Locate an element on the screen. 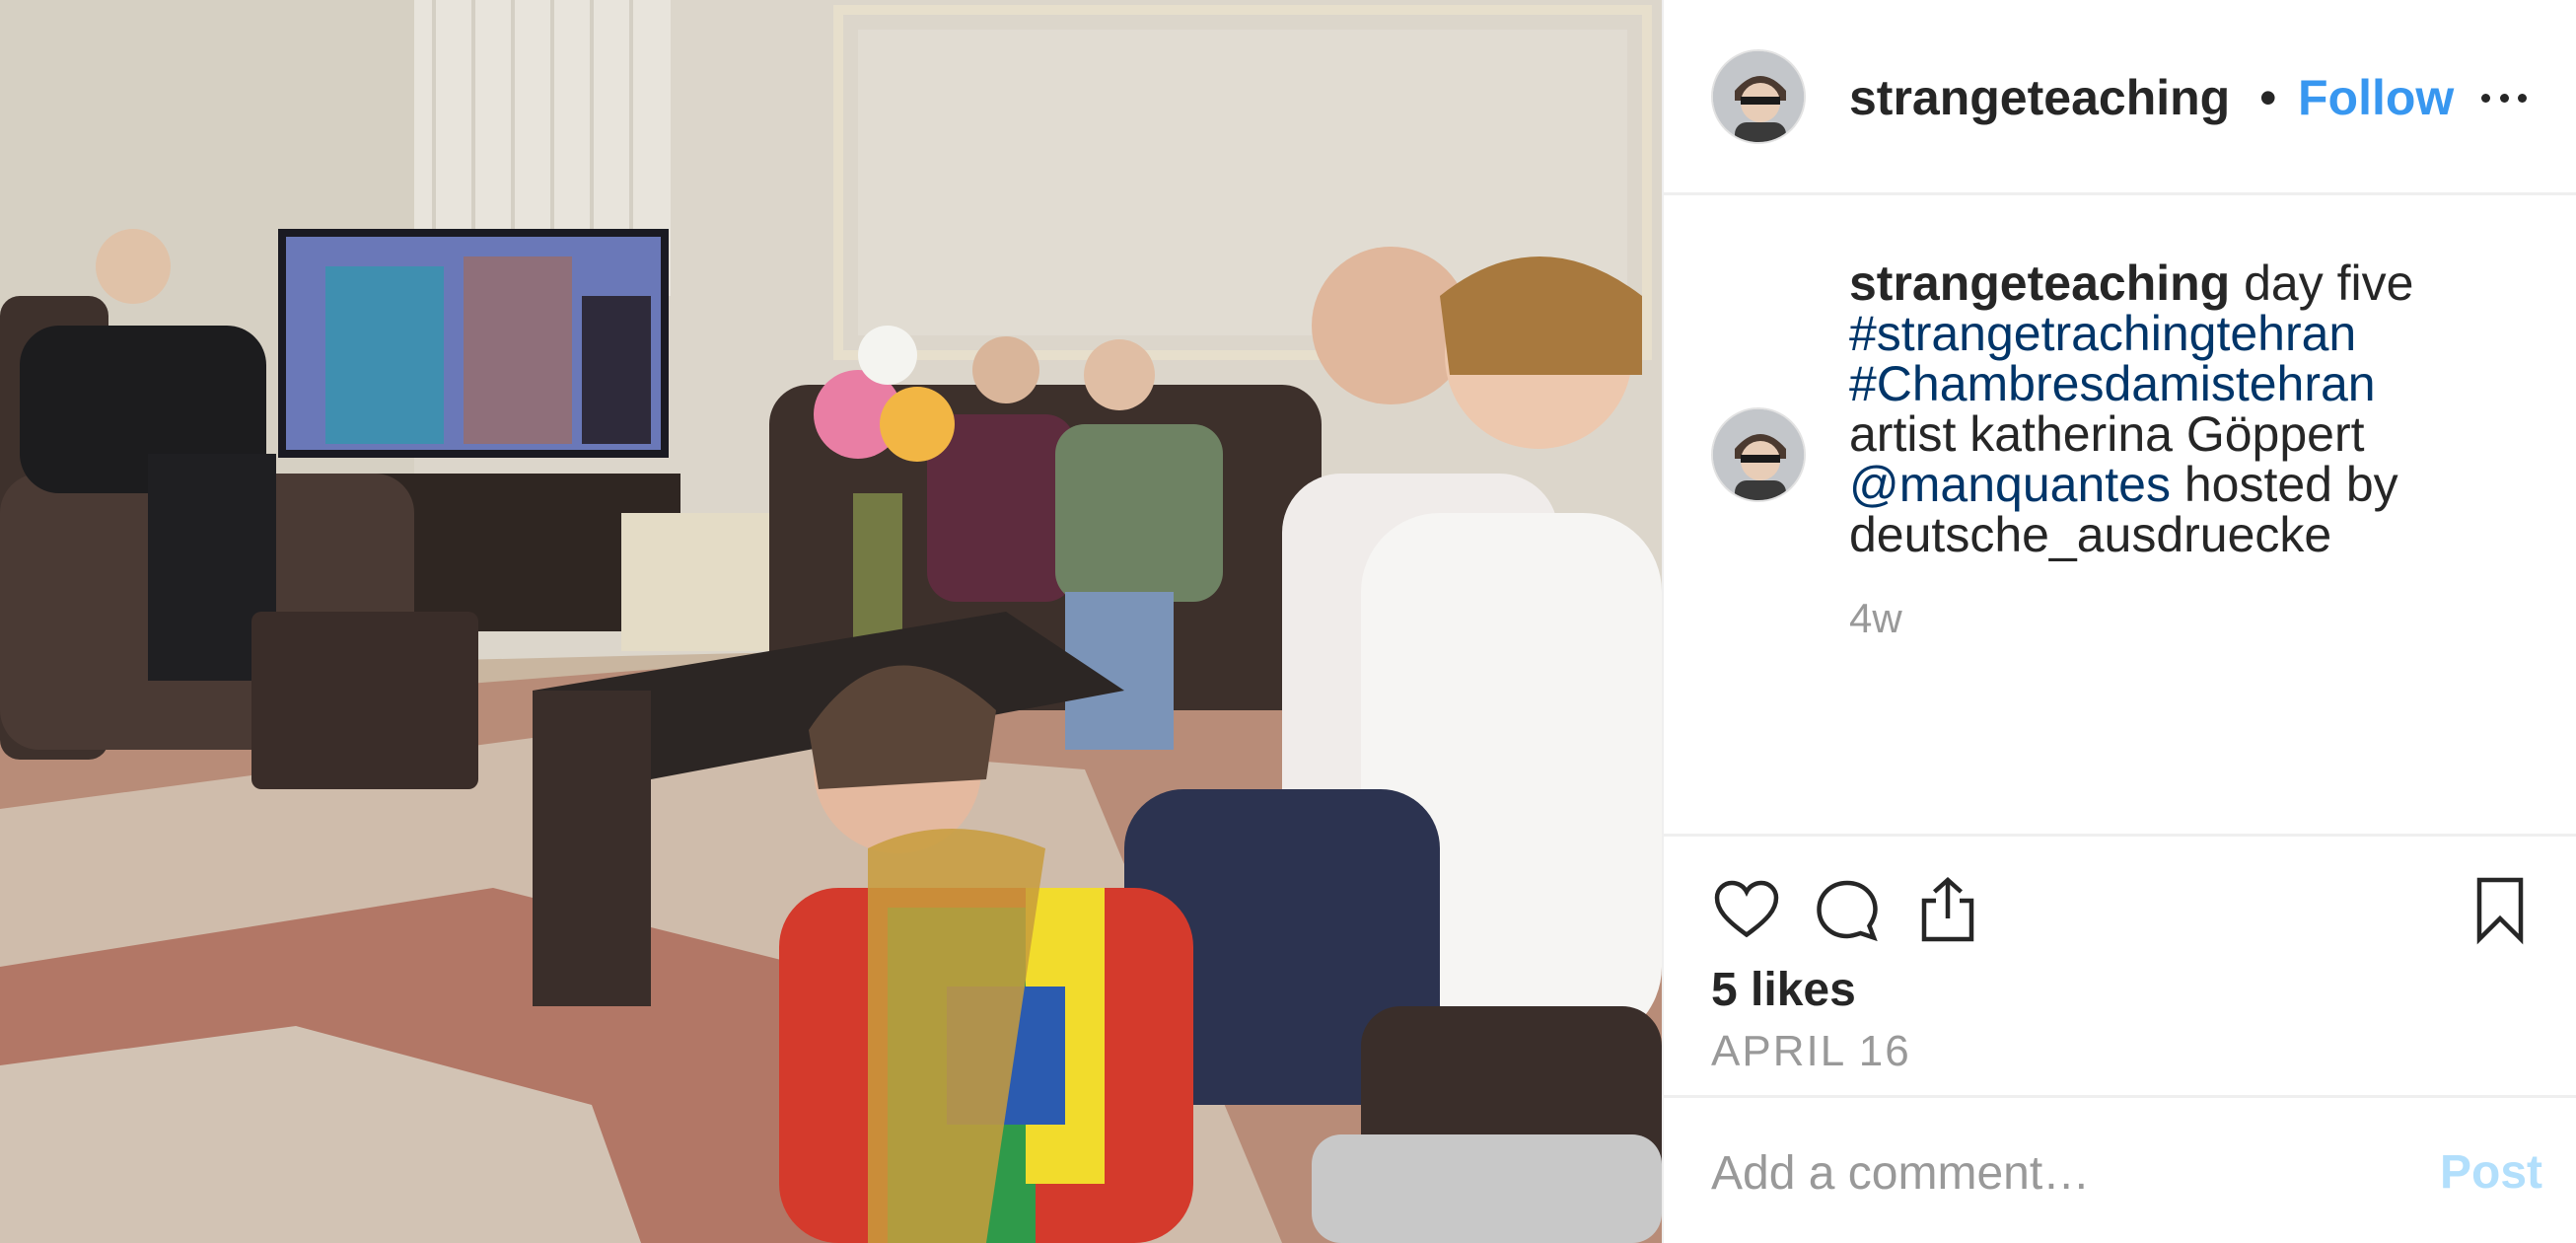 Image resolution: width=2576 pixels, height=1243 pixels. bookmark-icon is located at coordinates (2500, 910).